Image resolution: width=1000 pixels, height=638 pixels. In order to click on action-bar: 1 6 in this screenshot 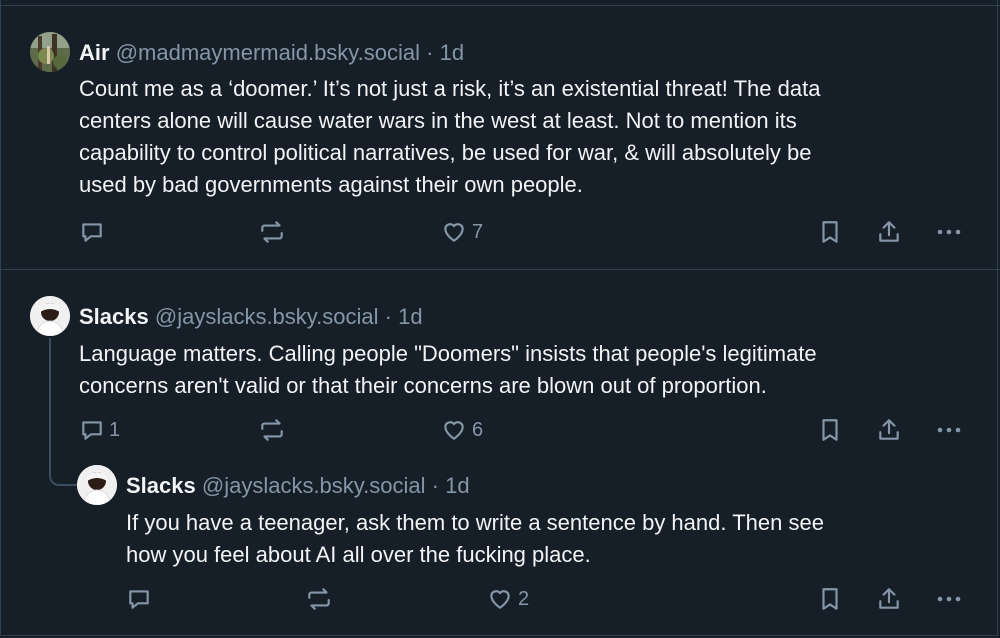, I will do `click(500, 430)`.